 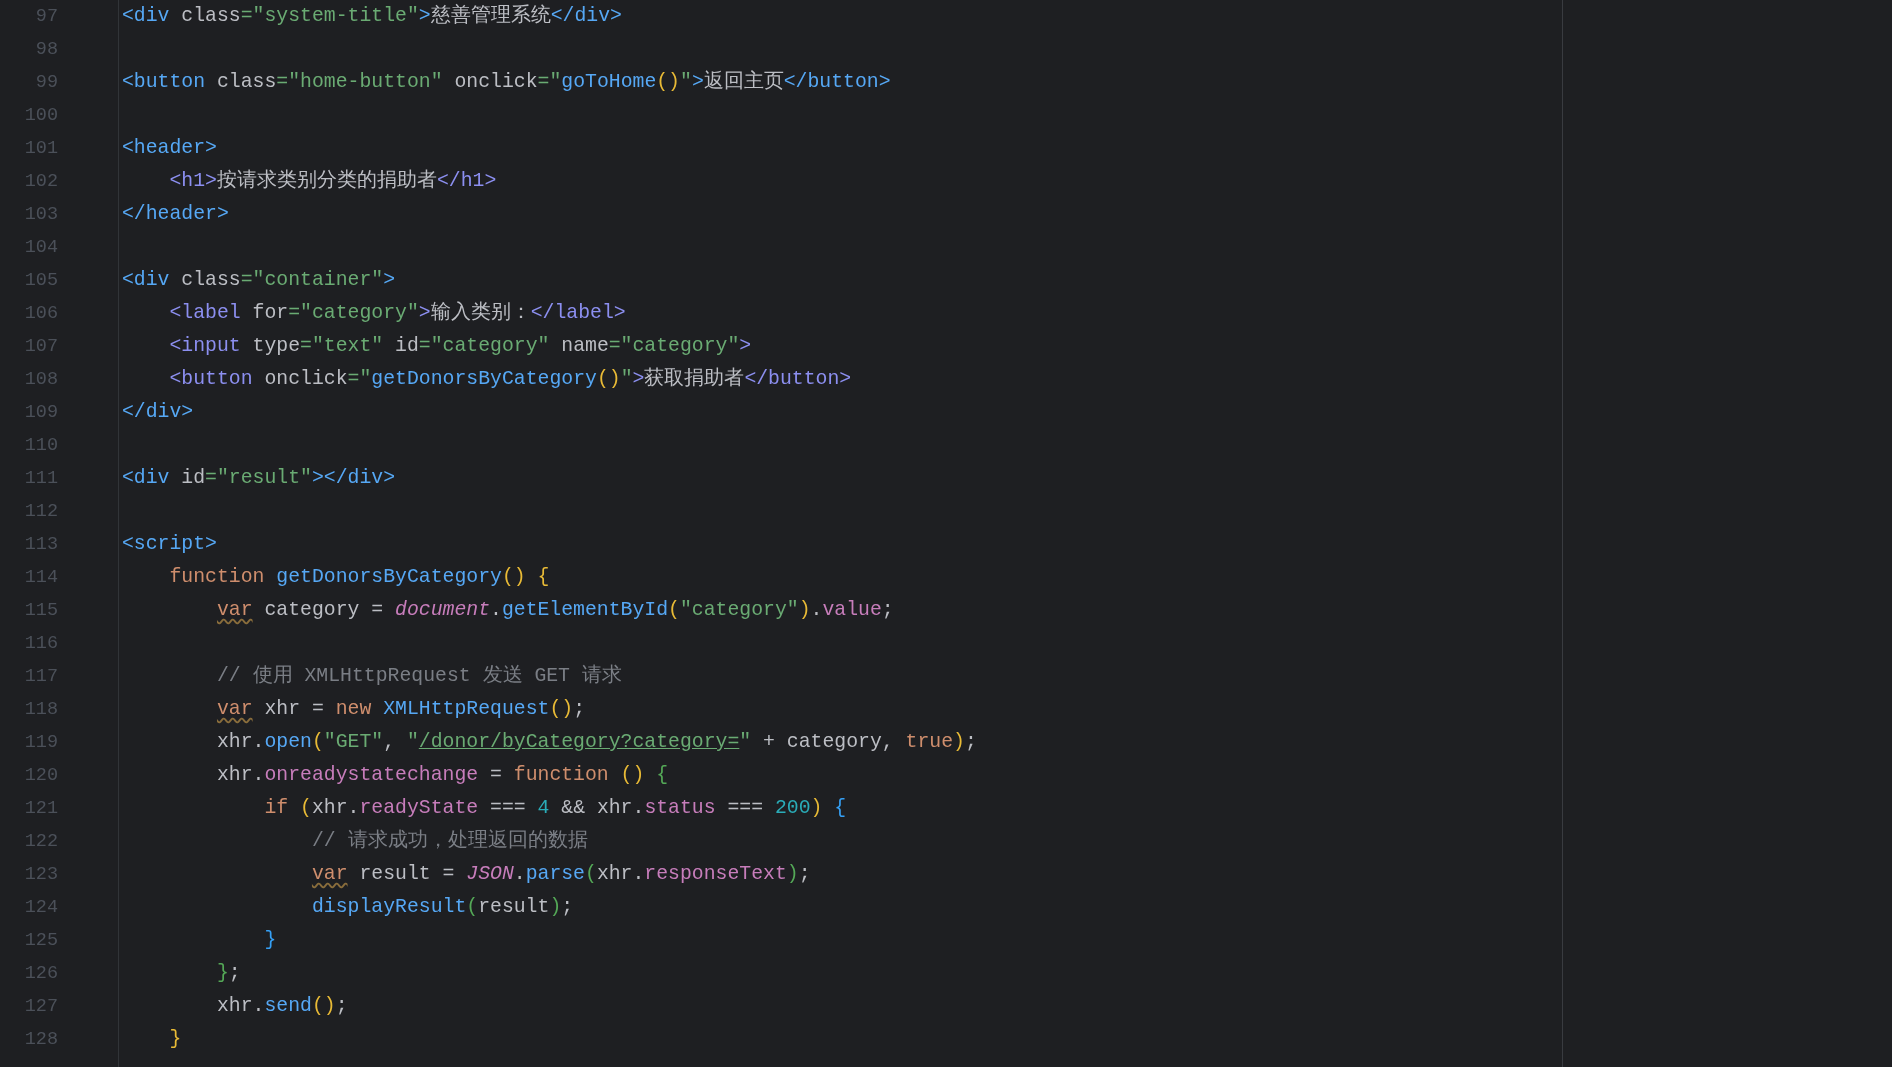 What do you see at coordinates (510, 379) in the screenshot?
I see `code-line: <button onclick="getDonorsByCategory()">获取捐助者</button>` at bounding box center [510, 379].